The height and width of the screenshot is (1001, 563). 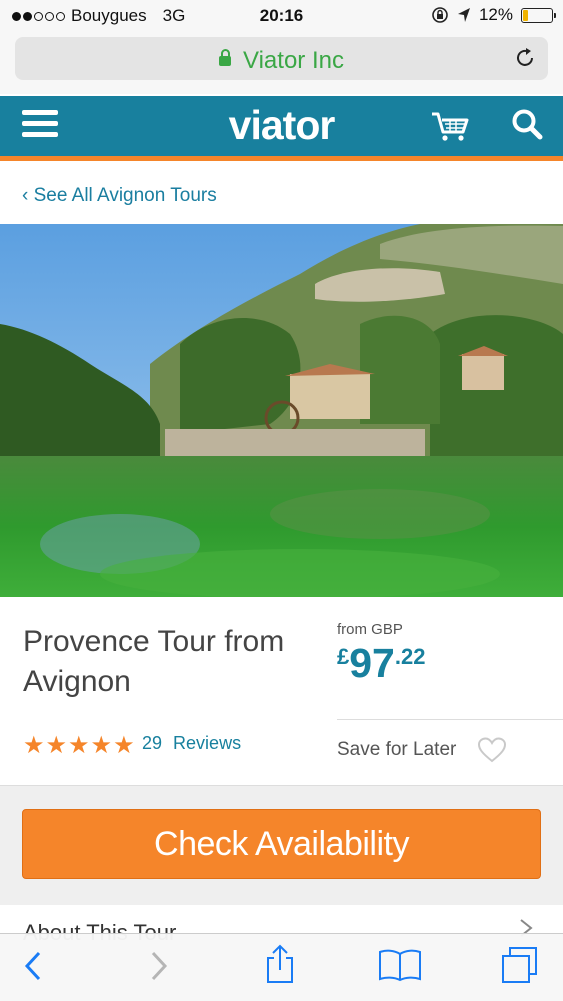 I want to click on battery-percent: 12%, so click(x=495, y=14).